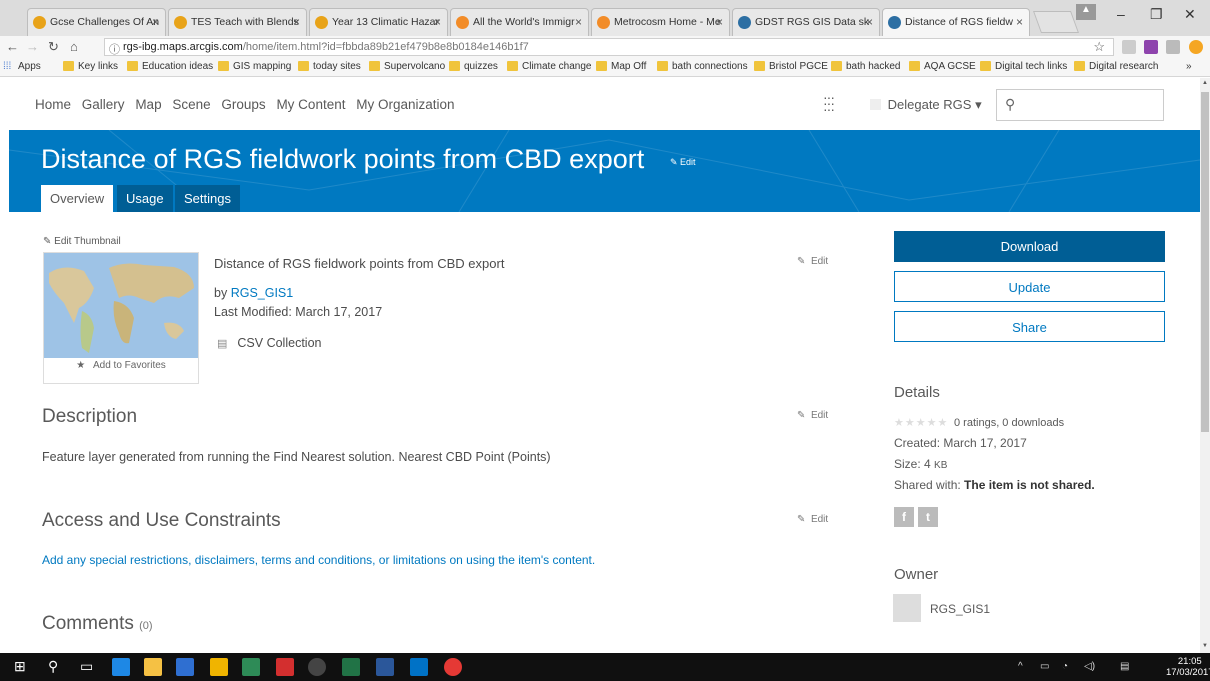 The image size is (1210, 681). I want to click on task-view-icon: ▭, so click(86, 666).